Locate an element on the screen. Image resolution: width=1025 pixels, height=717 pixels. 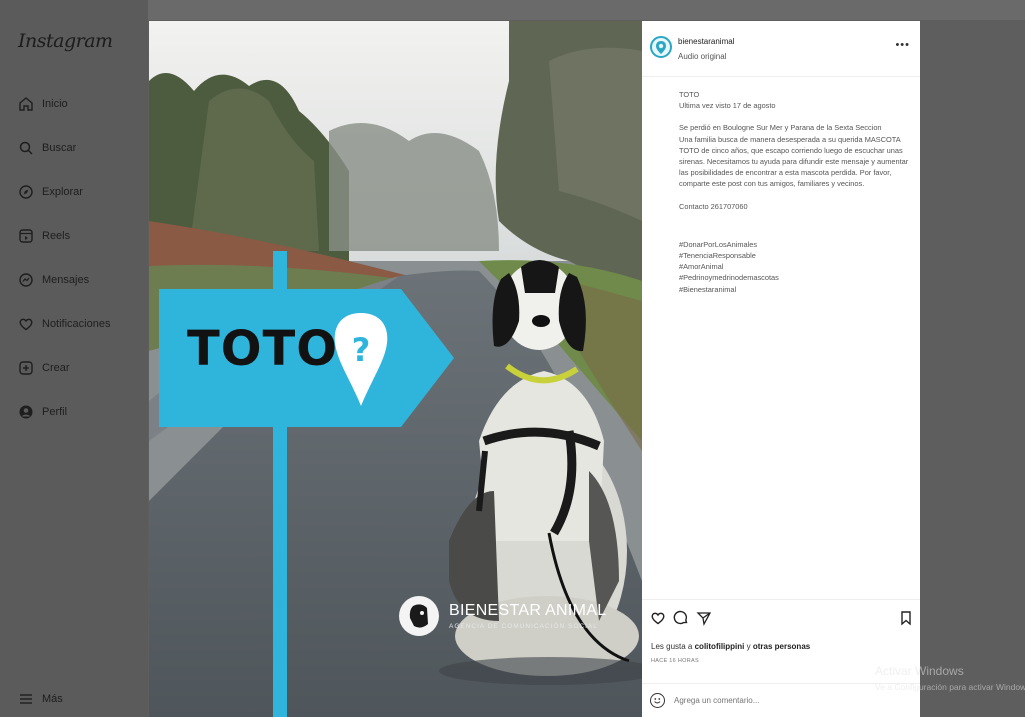
like-heart-icon is located at coordinates (658, 618).